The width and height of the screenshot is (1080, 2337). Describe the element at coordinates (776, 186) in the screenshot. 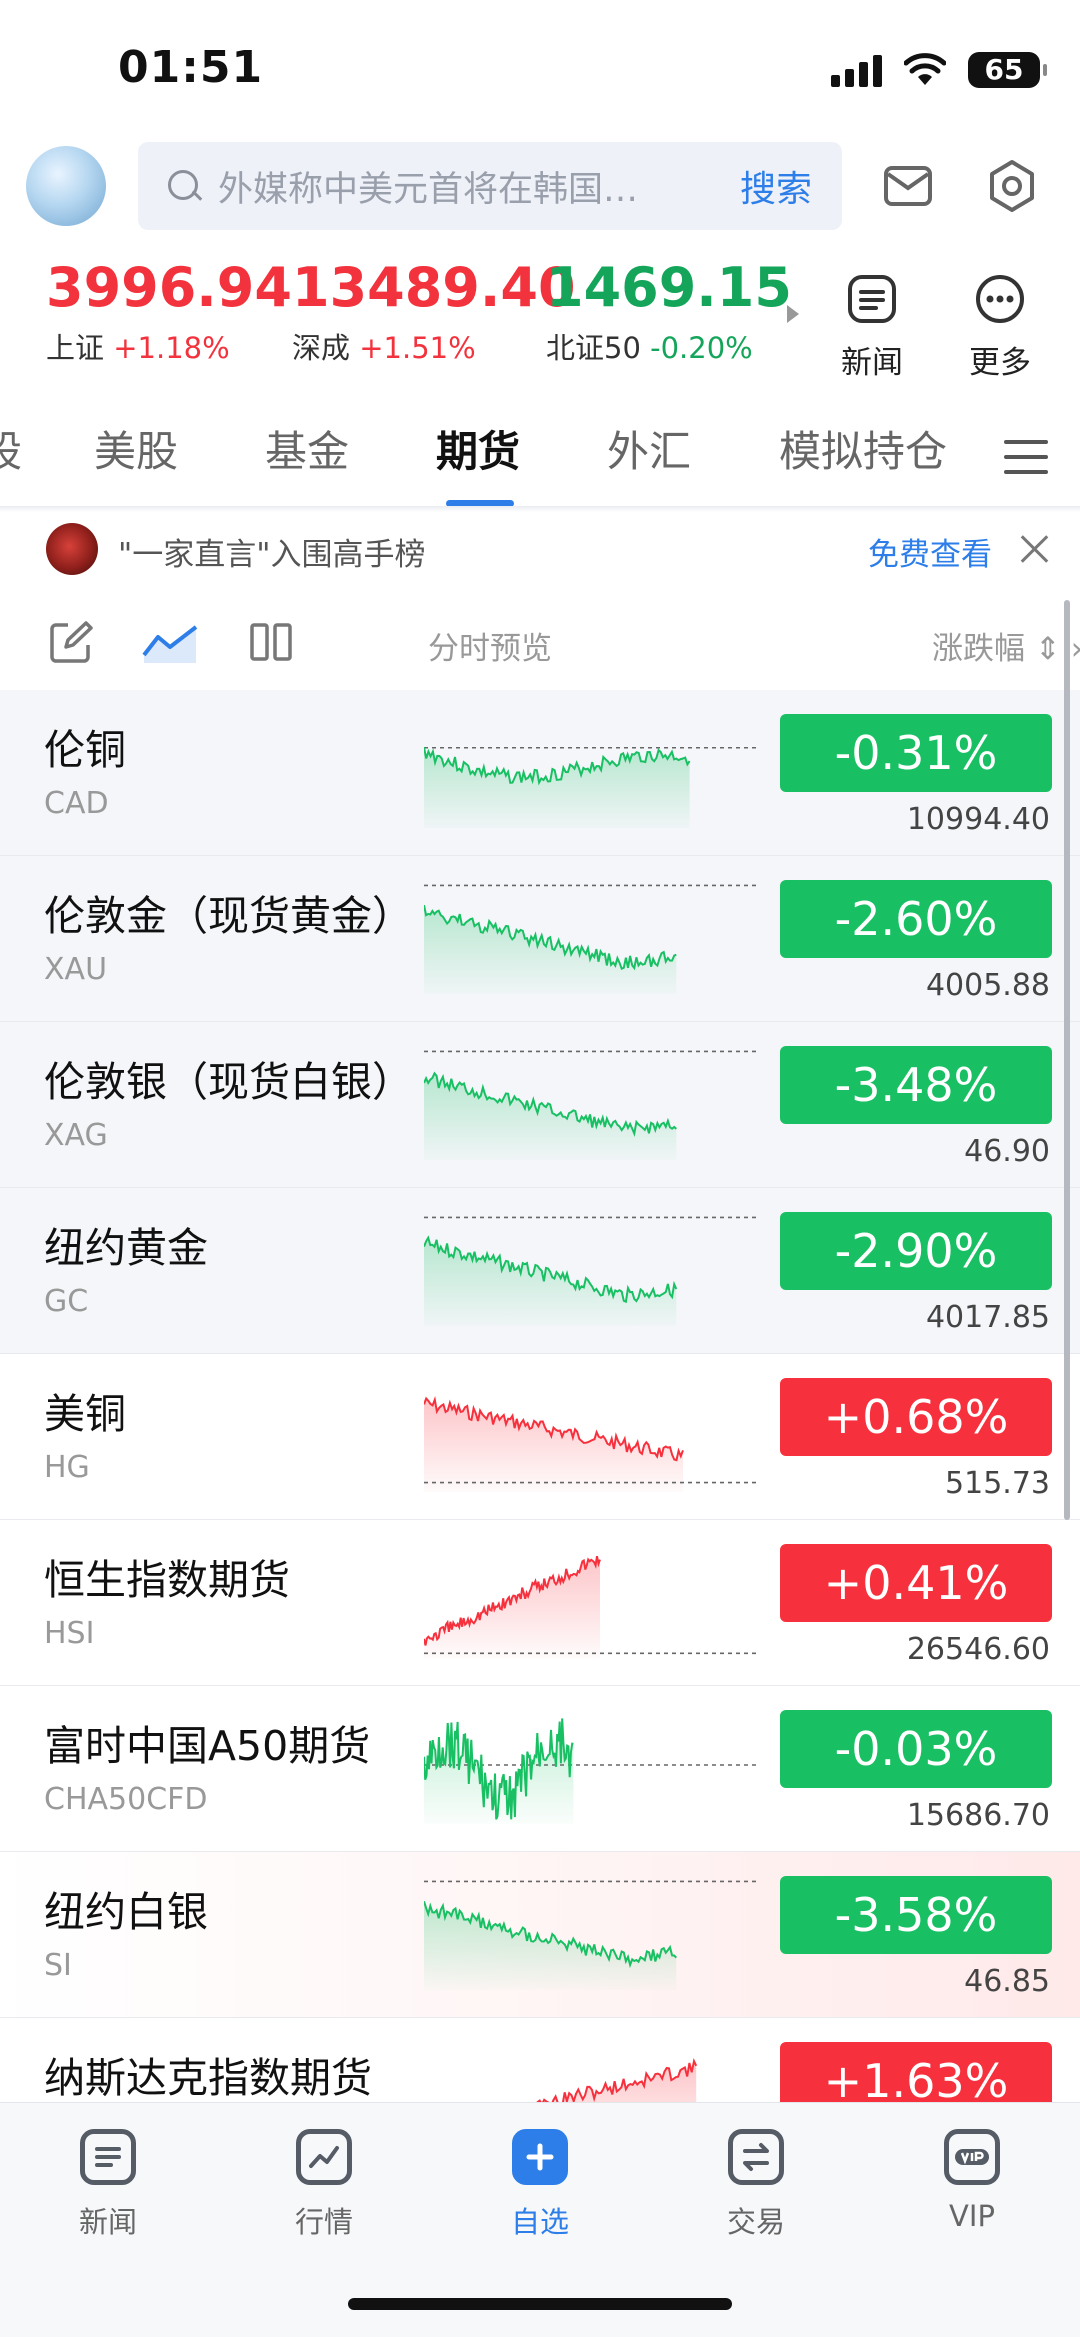

I see `search-button: 搜索` at that location.